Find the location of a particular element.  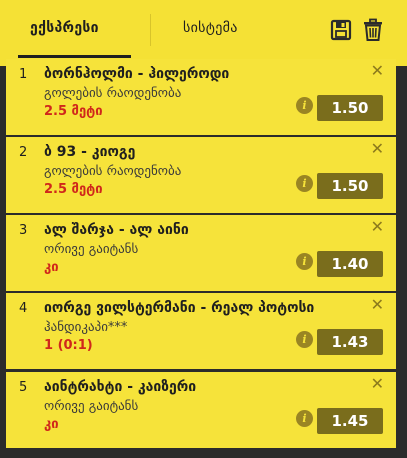

bet-number: 4 is located at coordinates (23, 308).